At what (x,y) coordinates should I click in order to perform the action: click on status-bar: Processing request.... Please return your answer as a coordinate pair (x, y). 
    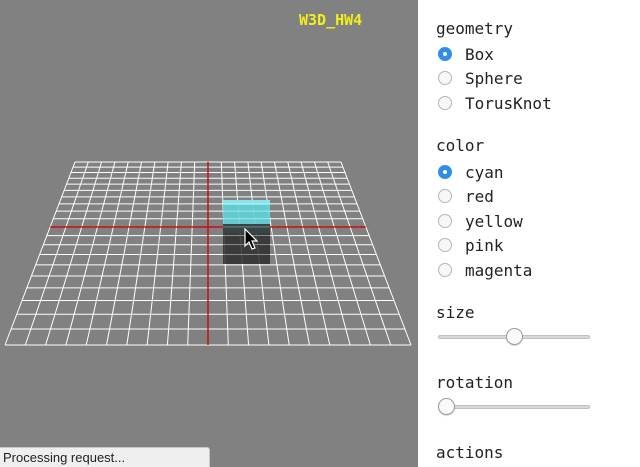
    Looking at the image, I should click on (105, 457).